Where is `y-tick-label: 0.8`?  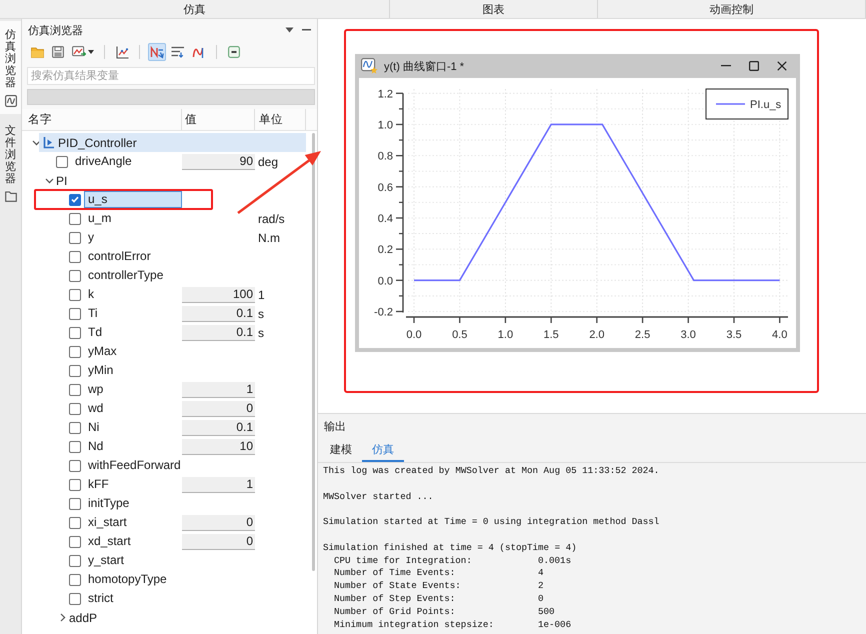
y-tick-label: 0.8 is located at coordinates (385, 156).